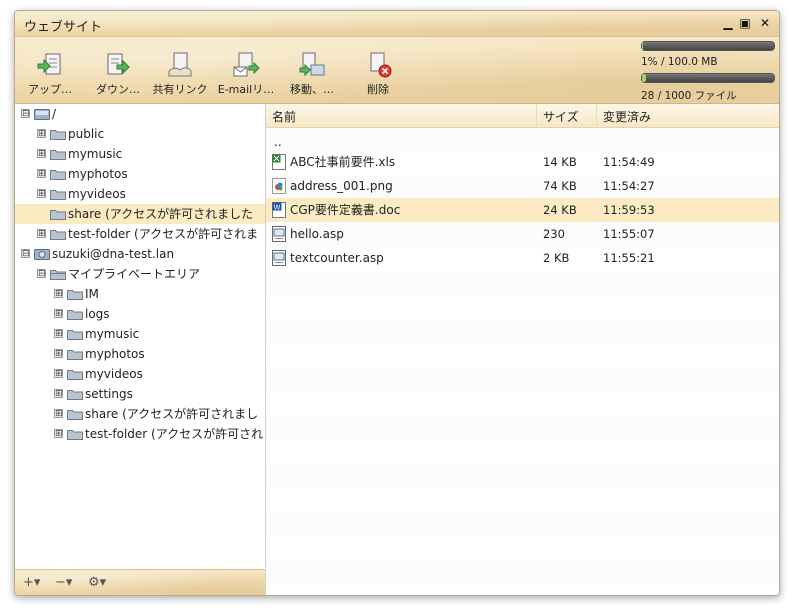 The height and width of the screenshot is (614, 796). I want to click on tree-node-label: public, so click(86, 134).